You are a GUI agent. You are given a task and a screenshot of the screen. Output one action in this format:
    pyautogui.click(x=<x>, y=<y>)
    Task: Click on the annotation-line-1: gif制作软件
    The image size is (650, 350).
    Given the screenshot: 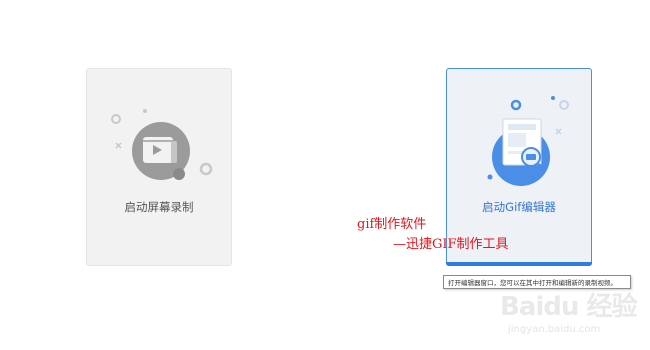 What is the action you would take?
    pyautogui.click(x=392, y=224)
    